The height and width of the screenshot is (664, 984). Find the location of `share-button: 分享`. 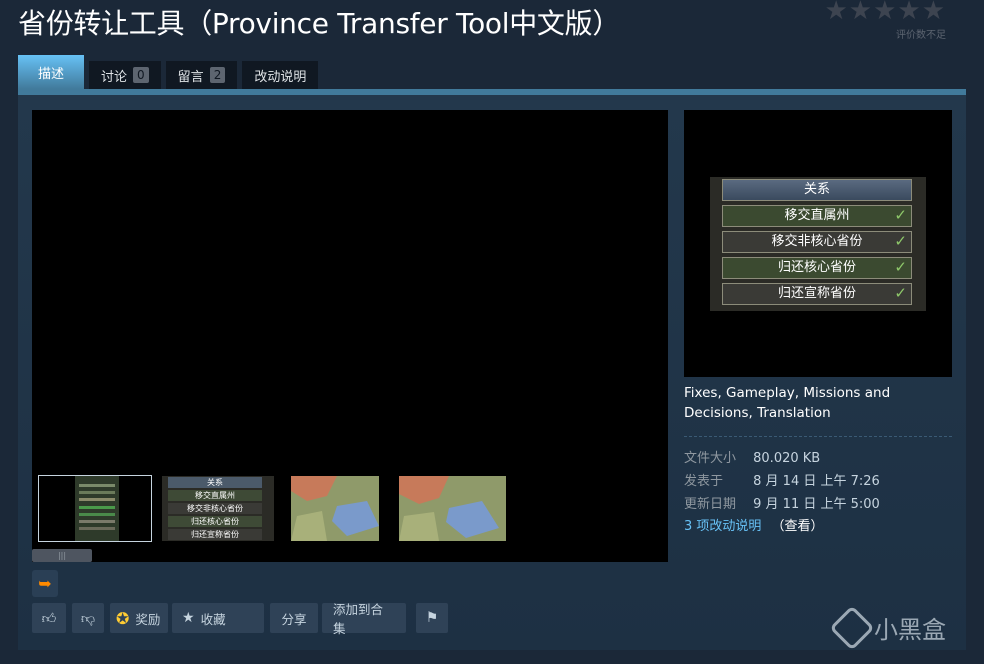

share-button: 分享 is located at coordinates (294, 618).